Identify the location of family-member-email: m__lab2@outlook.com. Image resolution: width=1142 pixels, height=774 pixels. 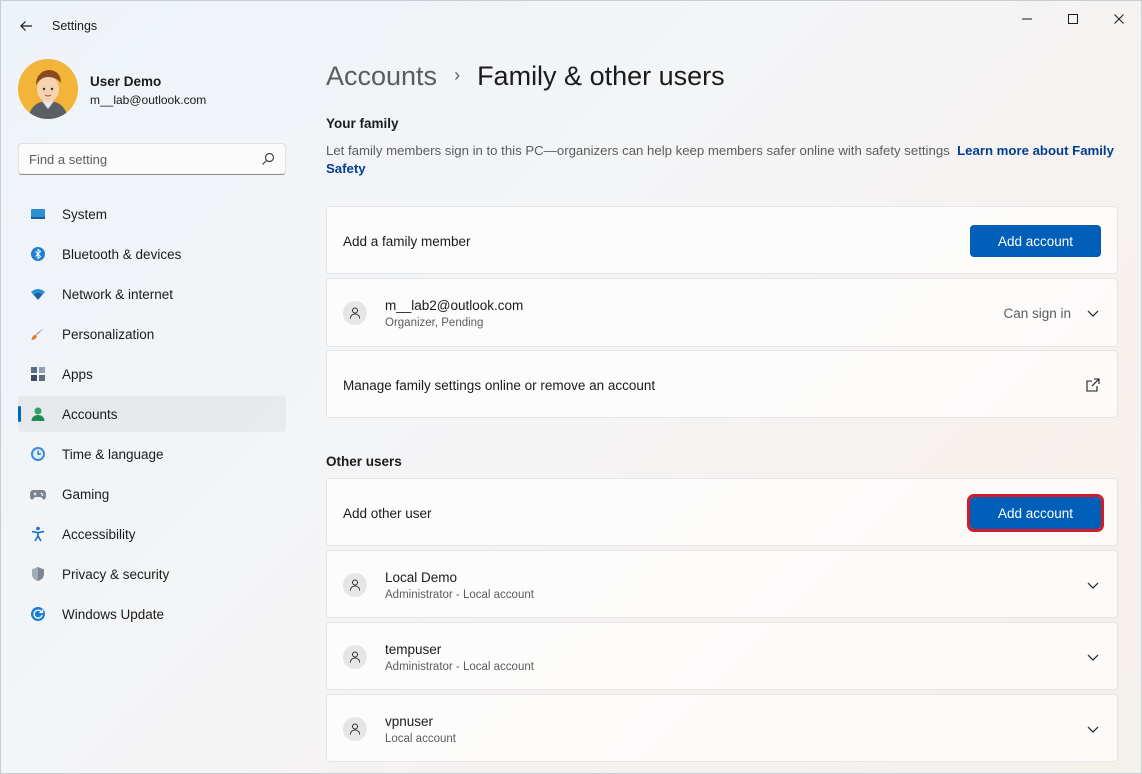
(454, 305).